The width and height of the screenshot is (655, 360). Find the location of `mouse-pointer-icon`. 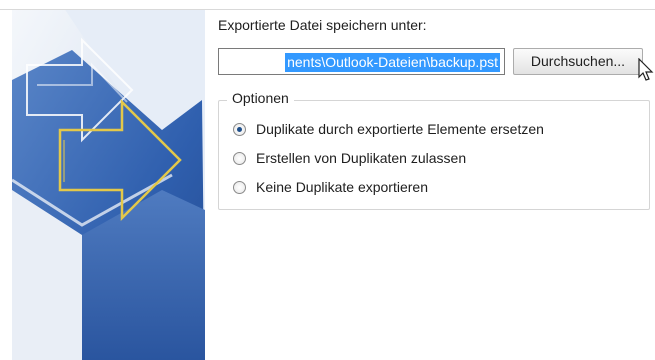

mouse-pointer-icon is located at coordinates (646, 69).